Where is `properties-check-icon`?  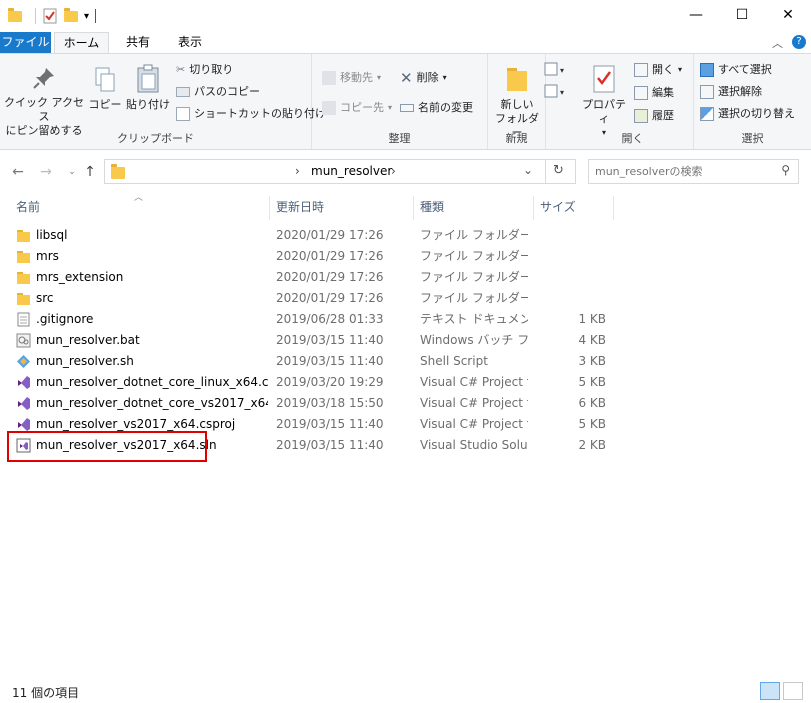
properties-check-icon is located at coordinates (50, 16).